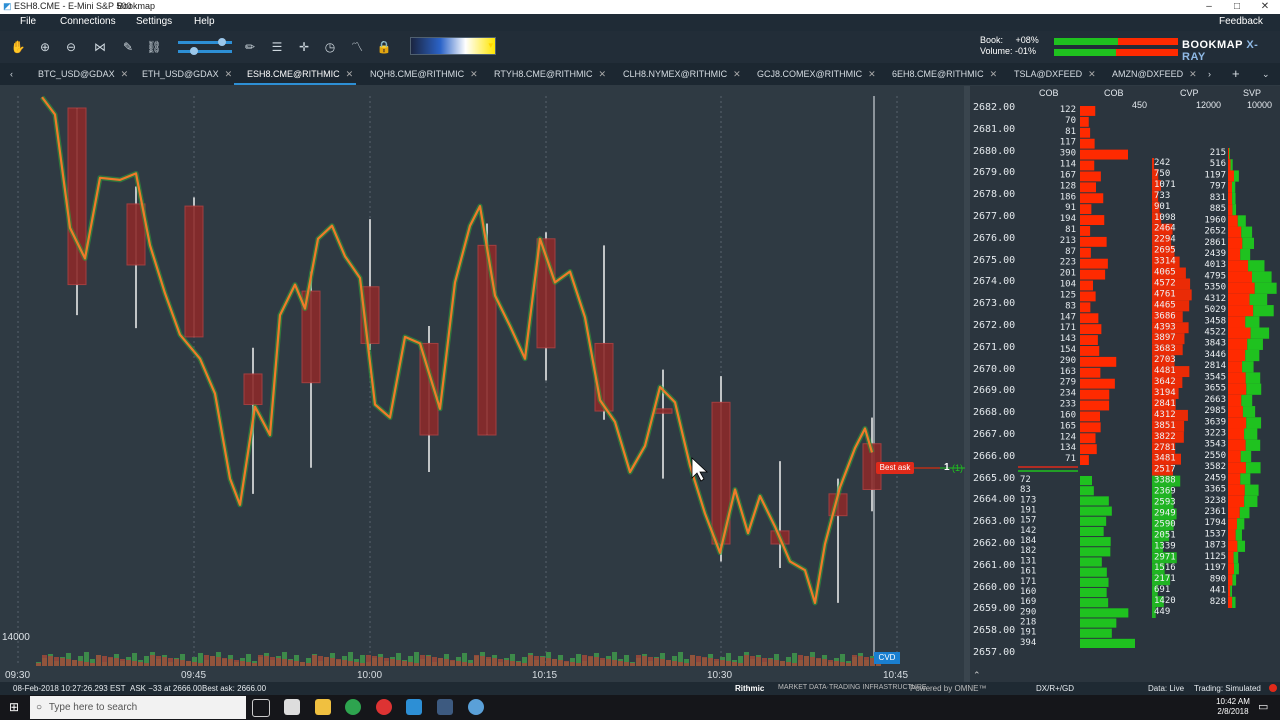 The image size is (1280, 720). I want to click on cvd-badge: CVD, so click(887, 658).